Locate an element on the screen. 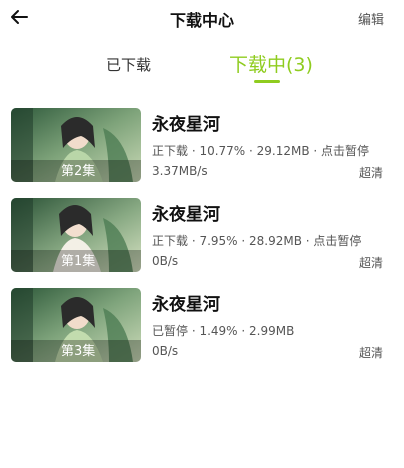  edit-button: 编辑 is located at coordinates (371, 18).